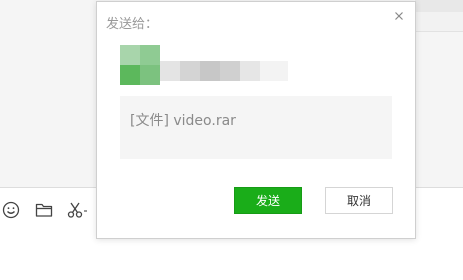 This screenshot has width=463, height=280. Describe the element at coordinates (78, 210) in the screenshot. I see `scissors-icon` at that location.